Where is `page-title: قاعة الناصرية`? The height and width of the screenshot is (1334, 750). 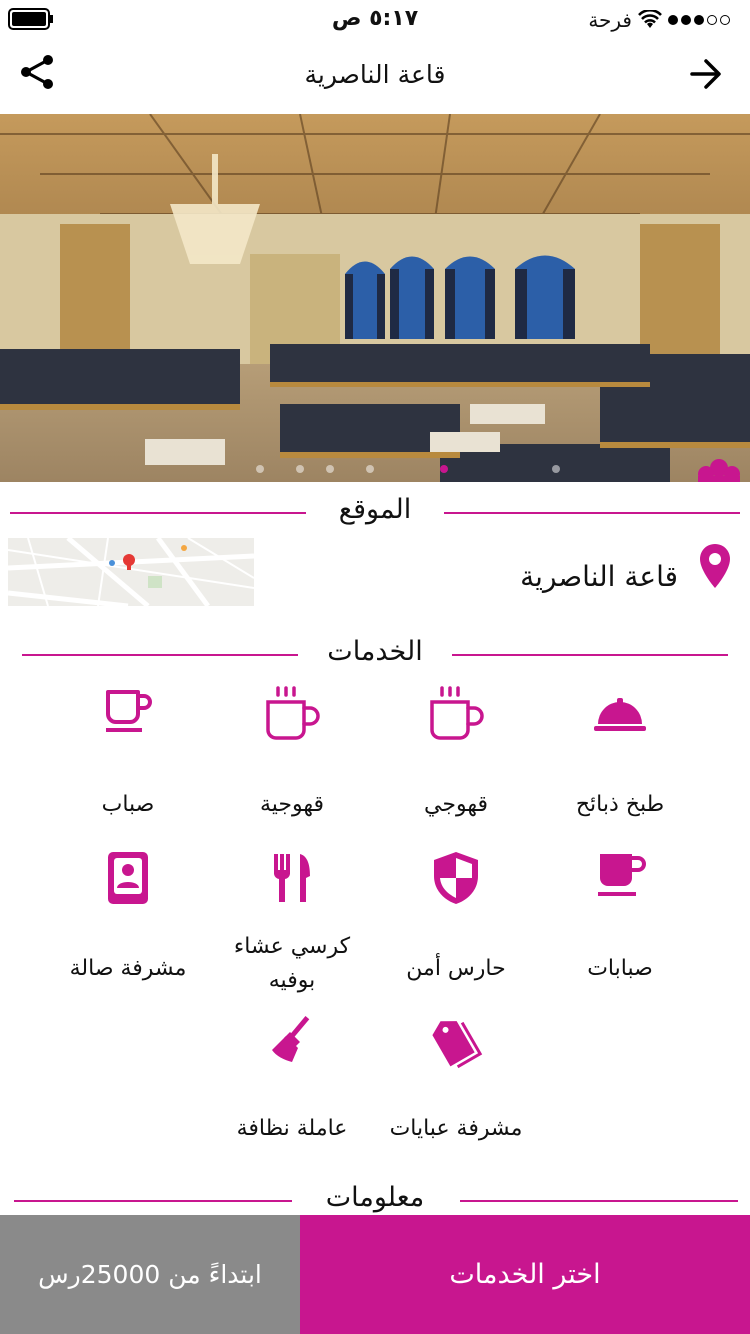
page-title: قاعة الناصرية is located at coordinates (375, 74).